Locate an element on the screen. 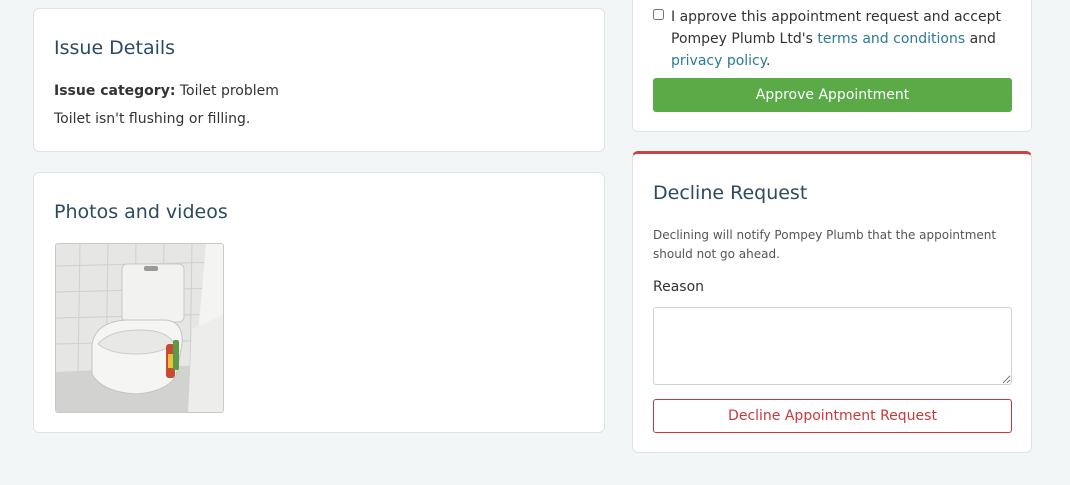  approve-appointment-button: Approve Appointment is located at coordinates (832, 95).